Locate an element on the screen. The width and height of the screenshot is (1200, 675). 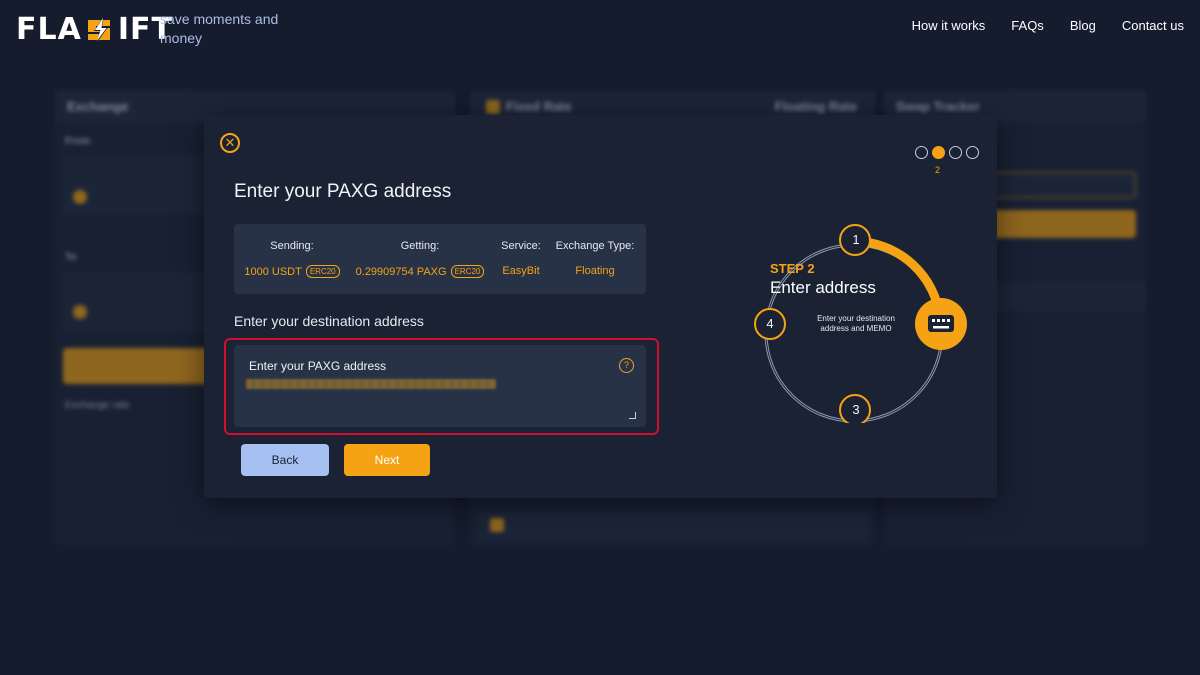
sending-column: Sending: 1000 USDT ERC20 is located at coordinates (292, 251).